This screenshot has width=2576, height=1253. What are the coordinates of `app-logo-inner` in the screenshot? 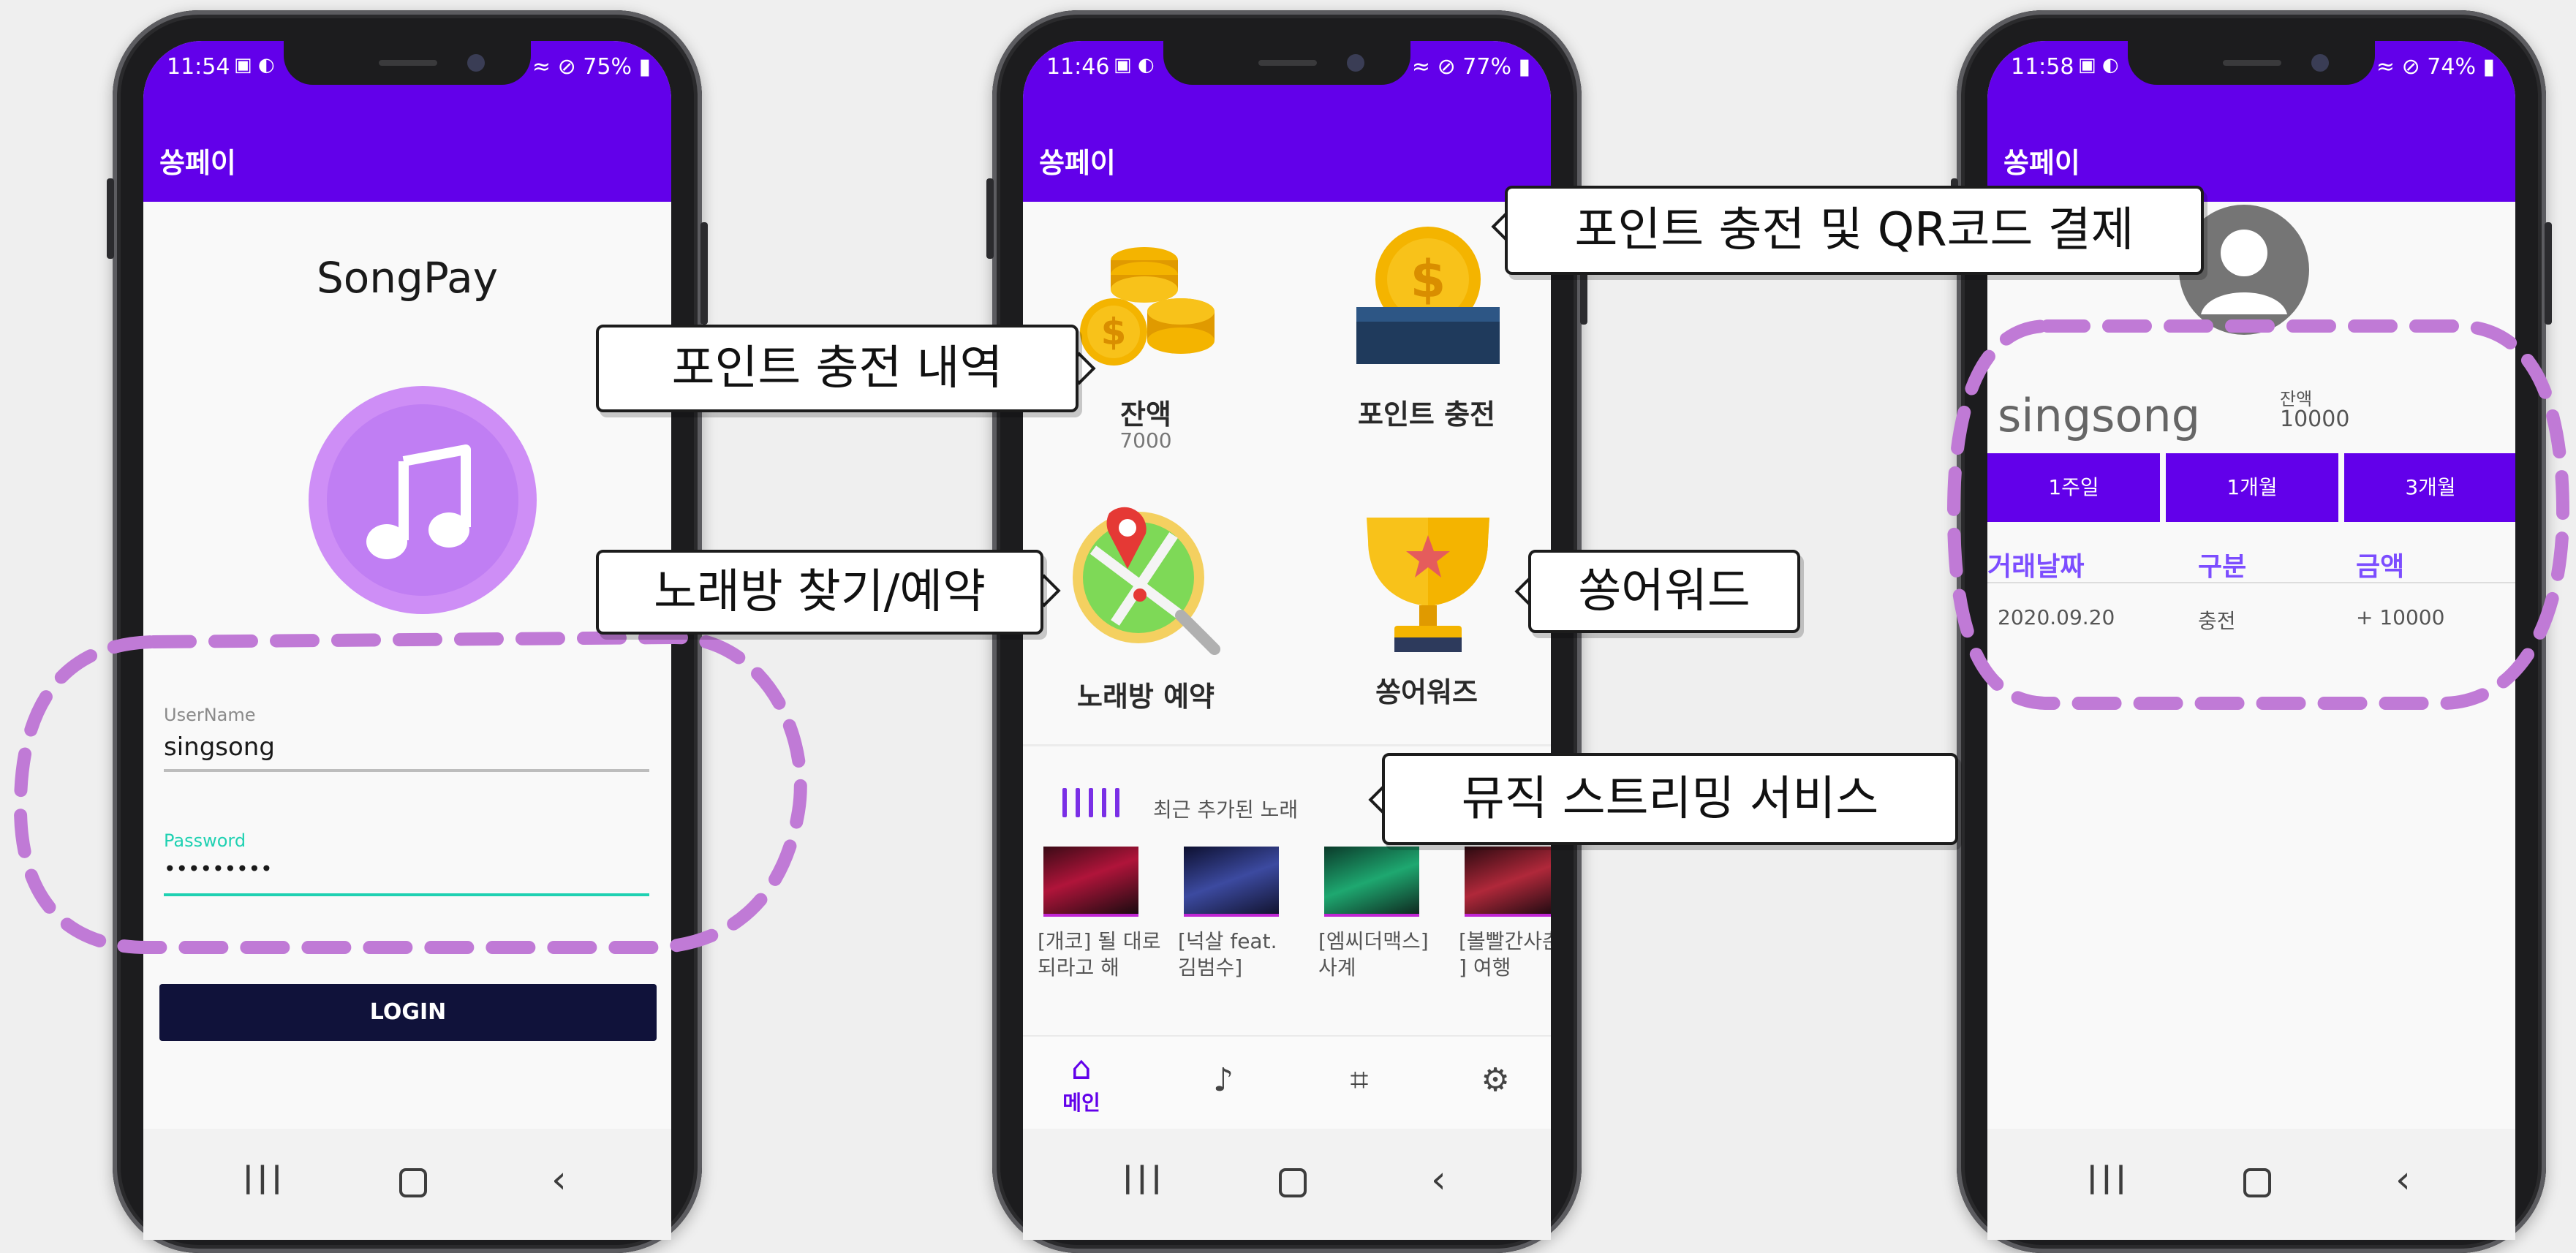 It's located at (422, 500).